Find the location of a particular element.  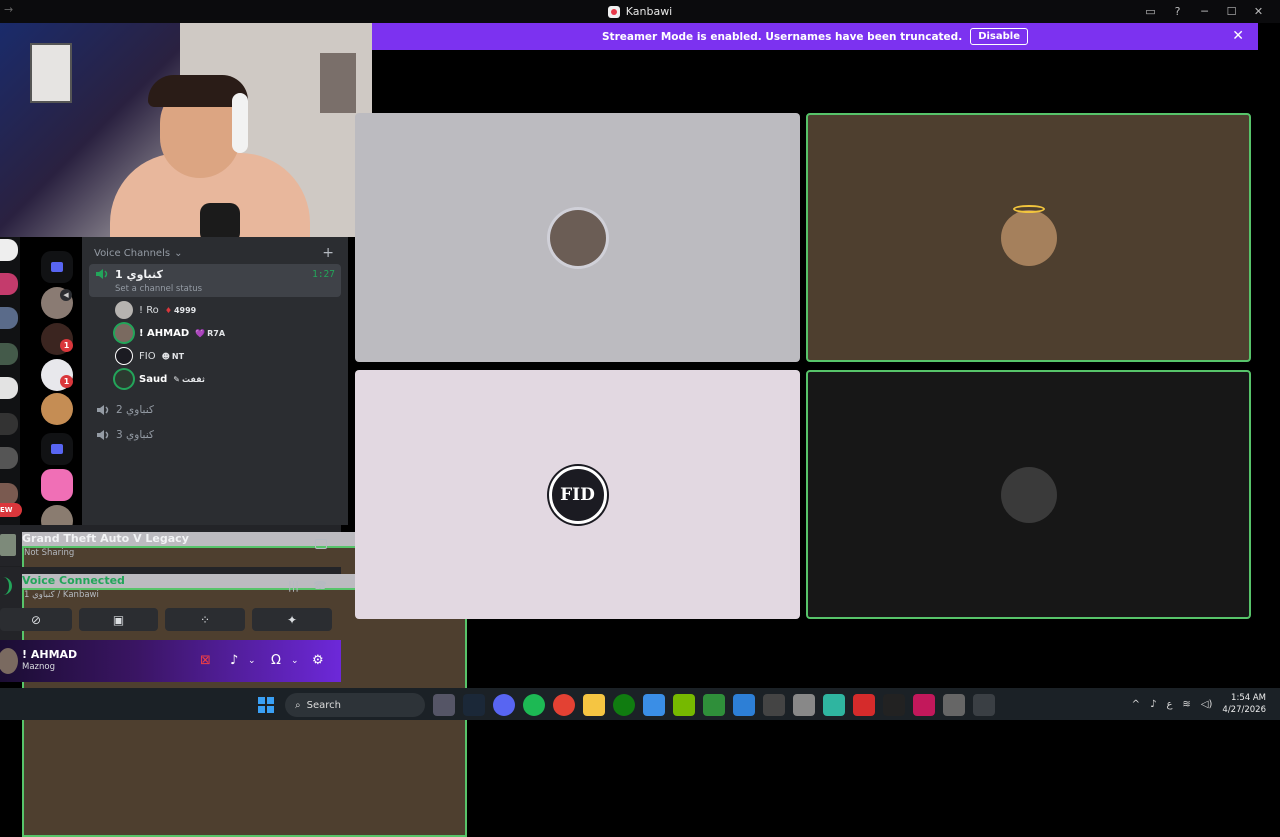

headset-icon is located at coordinates (240, 123).